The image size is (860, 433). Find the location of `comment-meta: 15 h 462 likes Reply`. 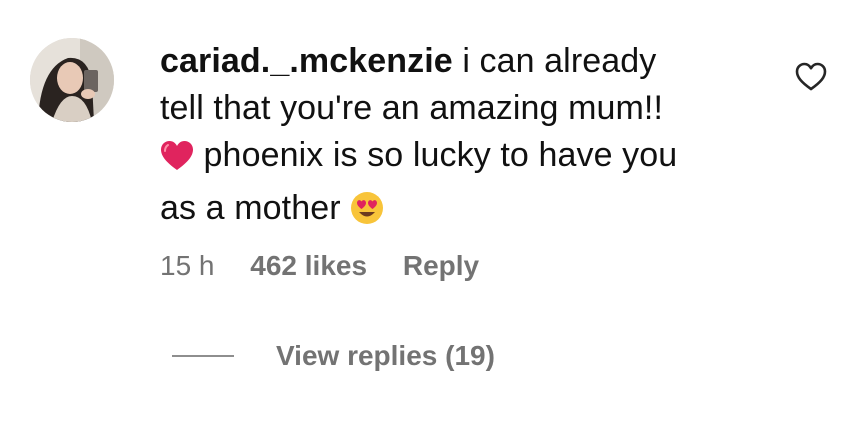

comment-meta: 15 h 462 likes Reply is located at coordinates (333, 266).